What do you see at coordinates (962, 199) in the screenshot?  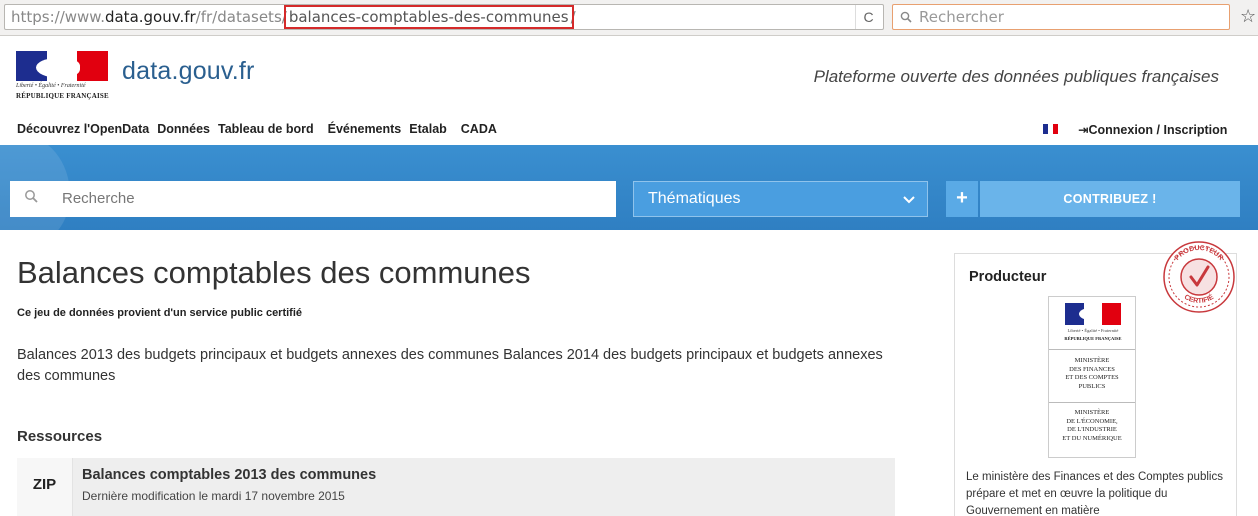 I see `plus-icon: +` at bounding box center [962, 199].